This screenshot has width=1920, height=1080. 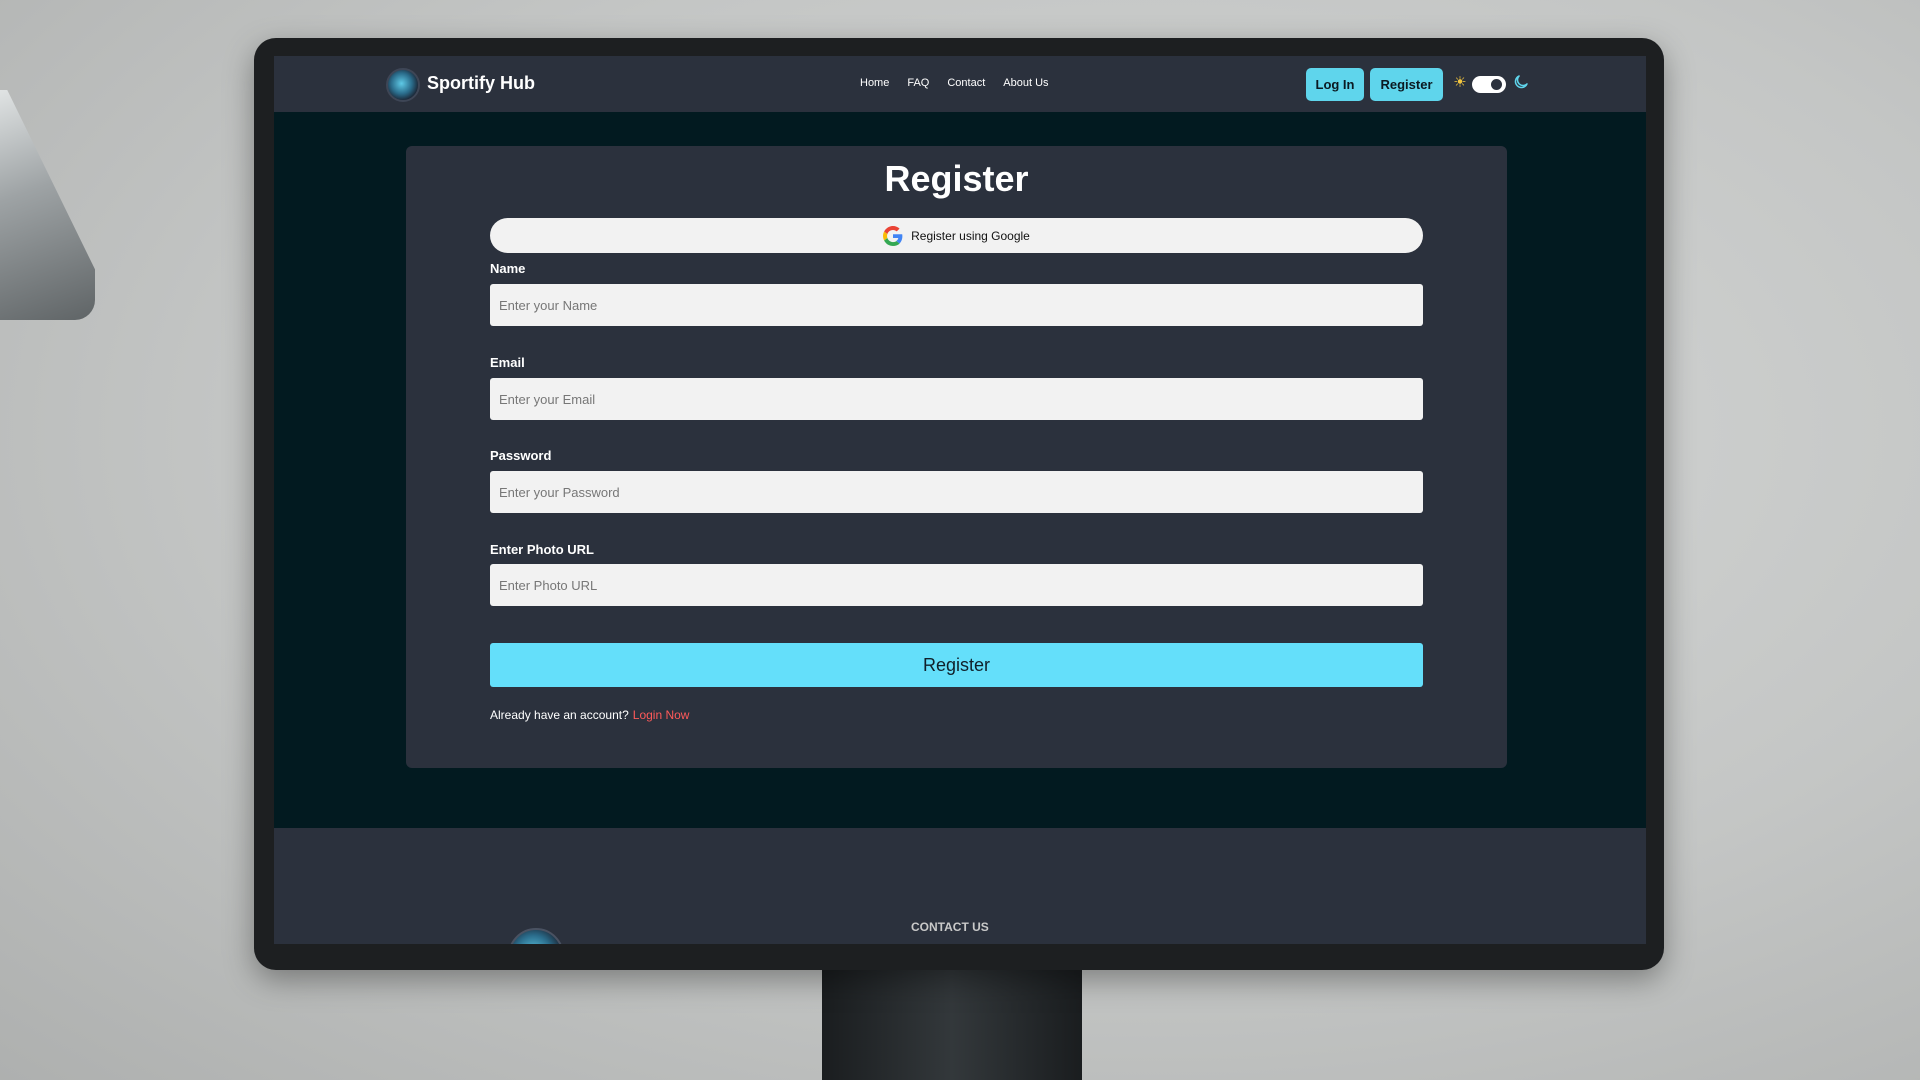 What do you see at coordinates (960, 886) in the screenshot?
I see `footer: CONTACT US` at bounding box center [960, 886].